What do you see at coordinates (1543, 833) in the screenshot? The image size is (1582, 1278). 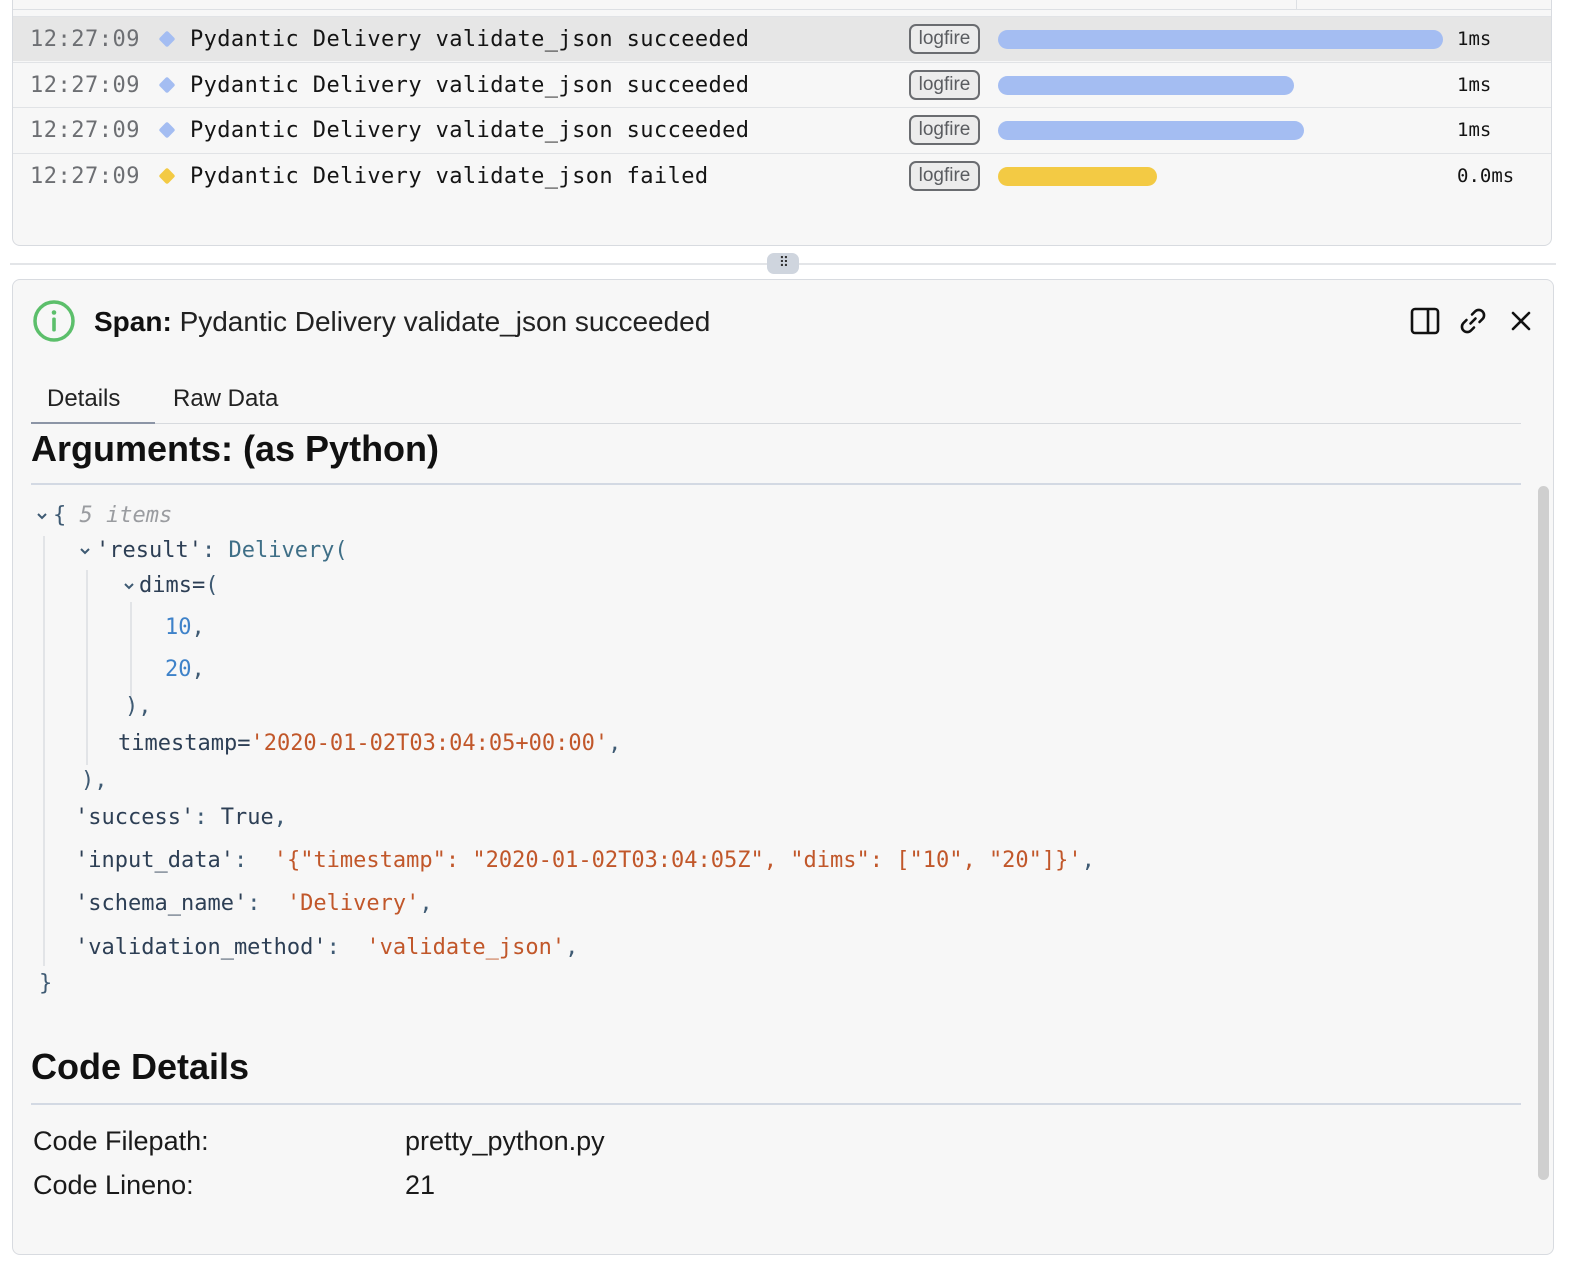 I see `scrollbar` at bounding box center [1543, 833].